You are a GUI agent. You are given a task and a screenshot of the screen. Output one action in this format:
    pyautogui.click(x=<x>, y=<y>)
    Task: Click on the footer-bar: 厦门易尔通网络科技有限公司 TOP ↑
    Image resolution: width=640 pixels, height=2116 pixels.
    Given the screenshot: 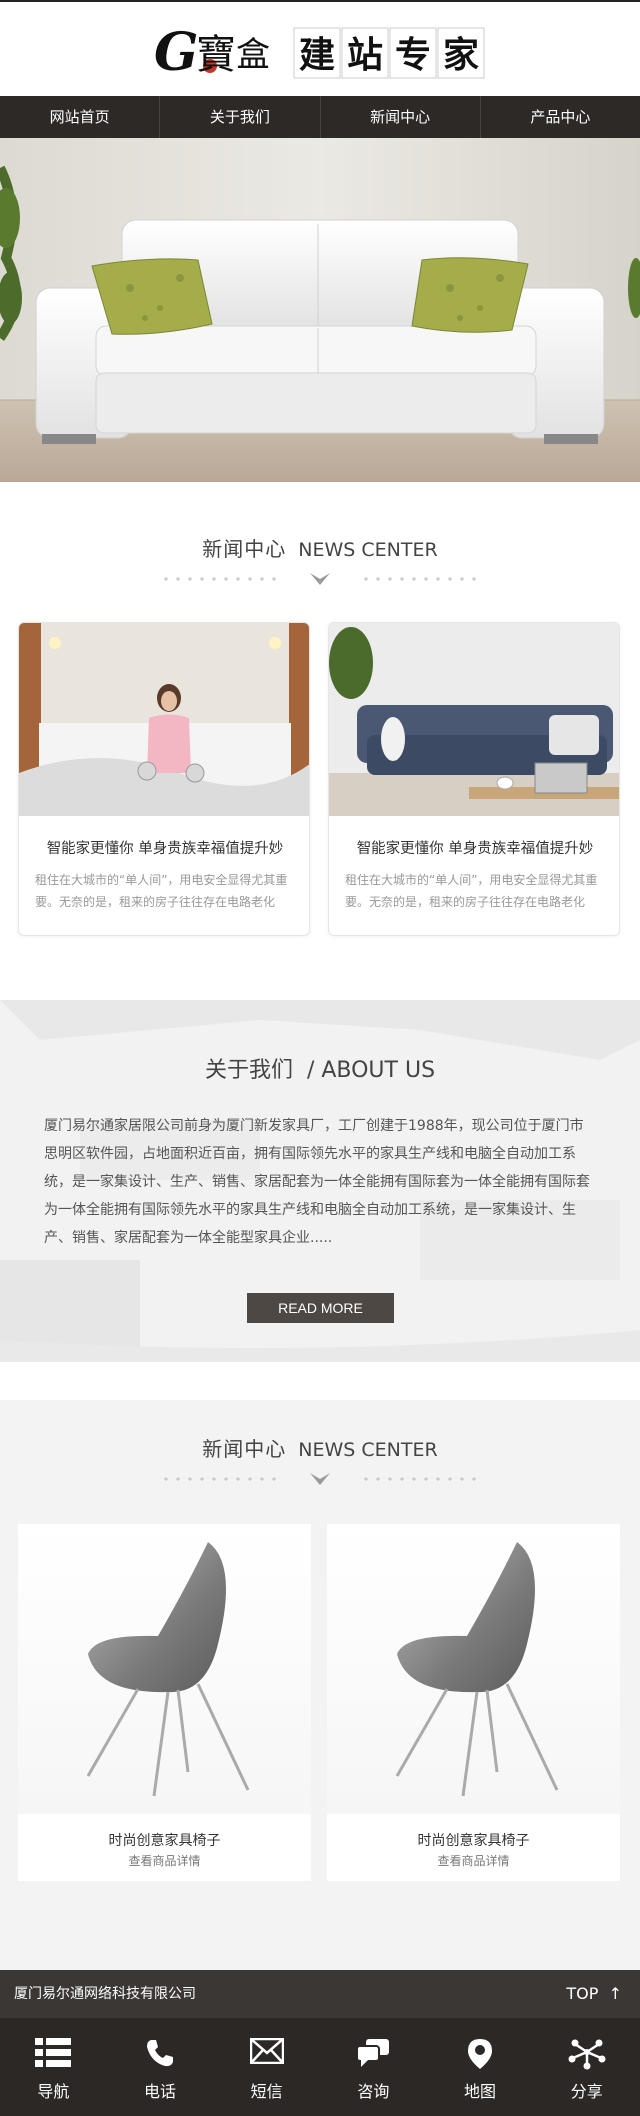 What is the action you would take?
    pyautogui.click(x=320, y=1994)
    